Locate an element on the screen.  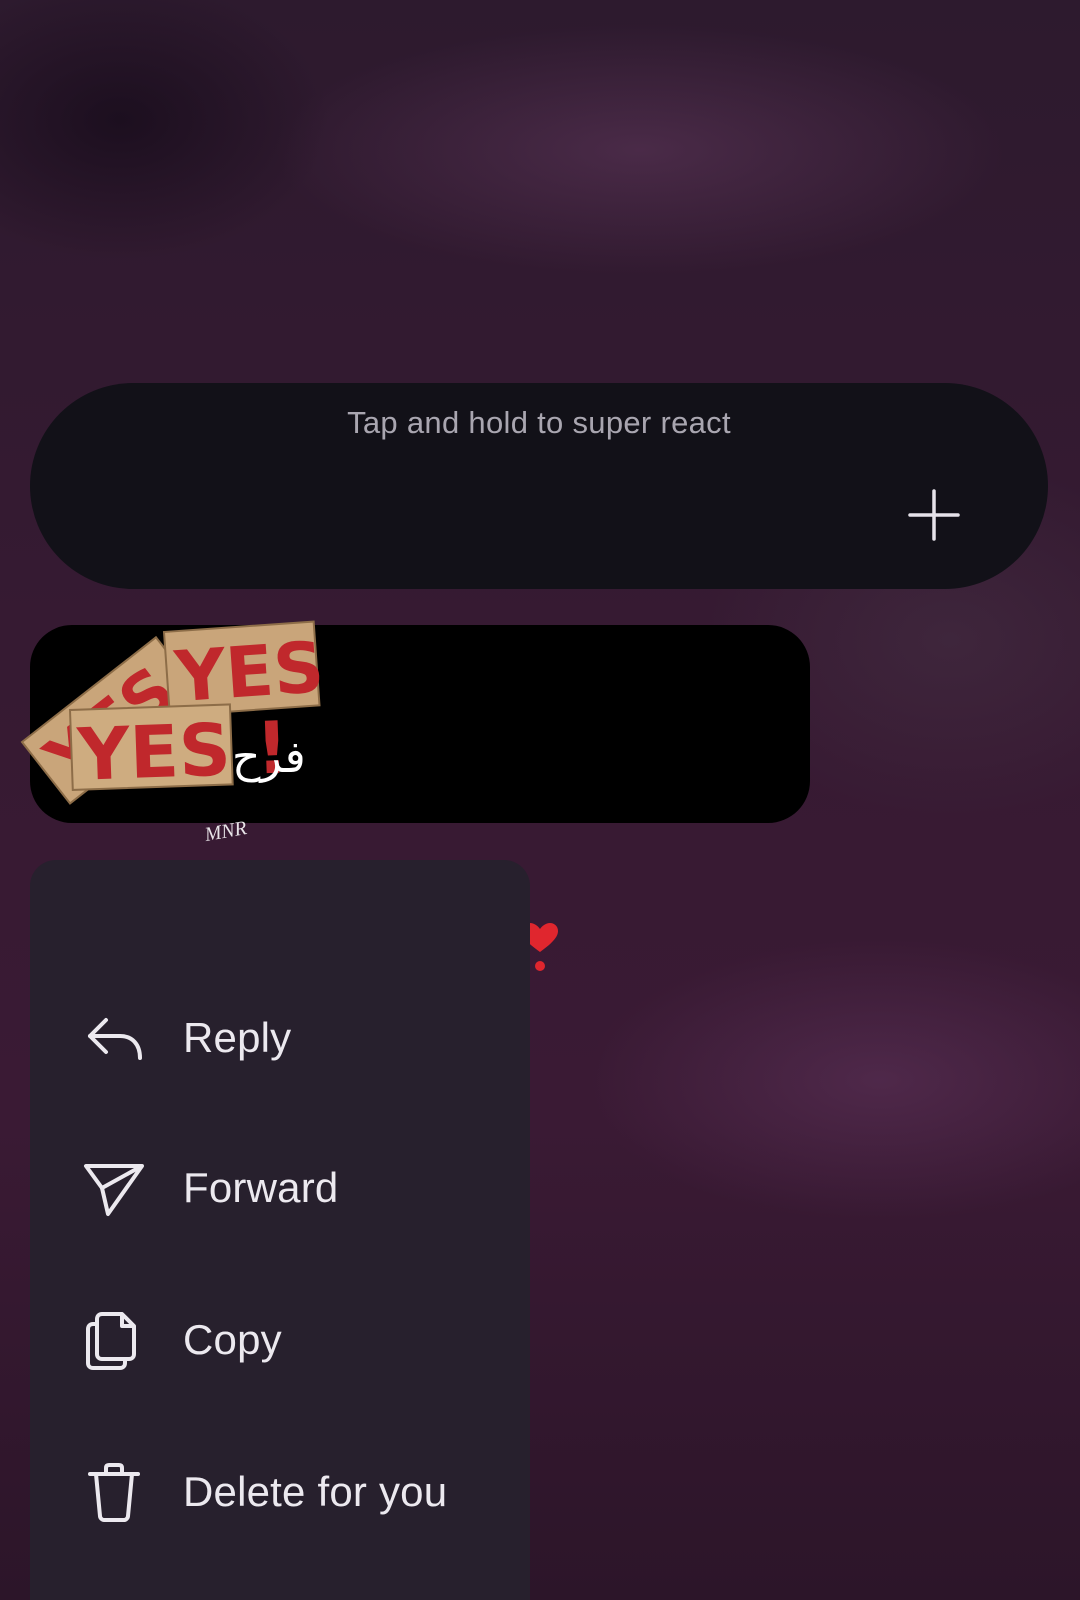
message-text: فرح is located at coordinates (269, 757).